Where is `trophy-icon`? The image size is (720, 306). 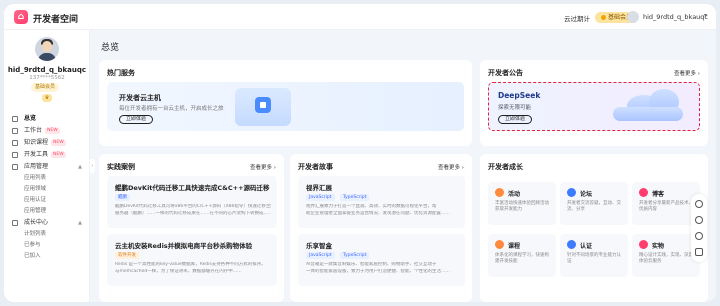 trophy-icon is located at coordinates (15, 223).